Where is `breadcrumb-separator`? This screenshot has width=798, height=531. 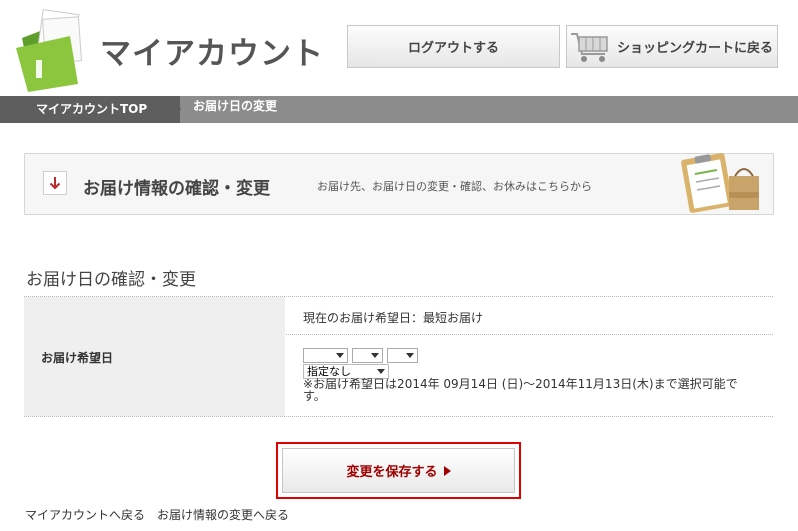
breadcrumb-separator is located at coordinates (176, 109).